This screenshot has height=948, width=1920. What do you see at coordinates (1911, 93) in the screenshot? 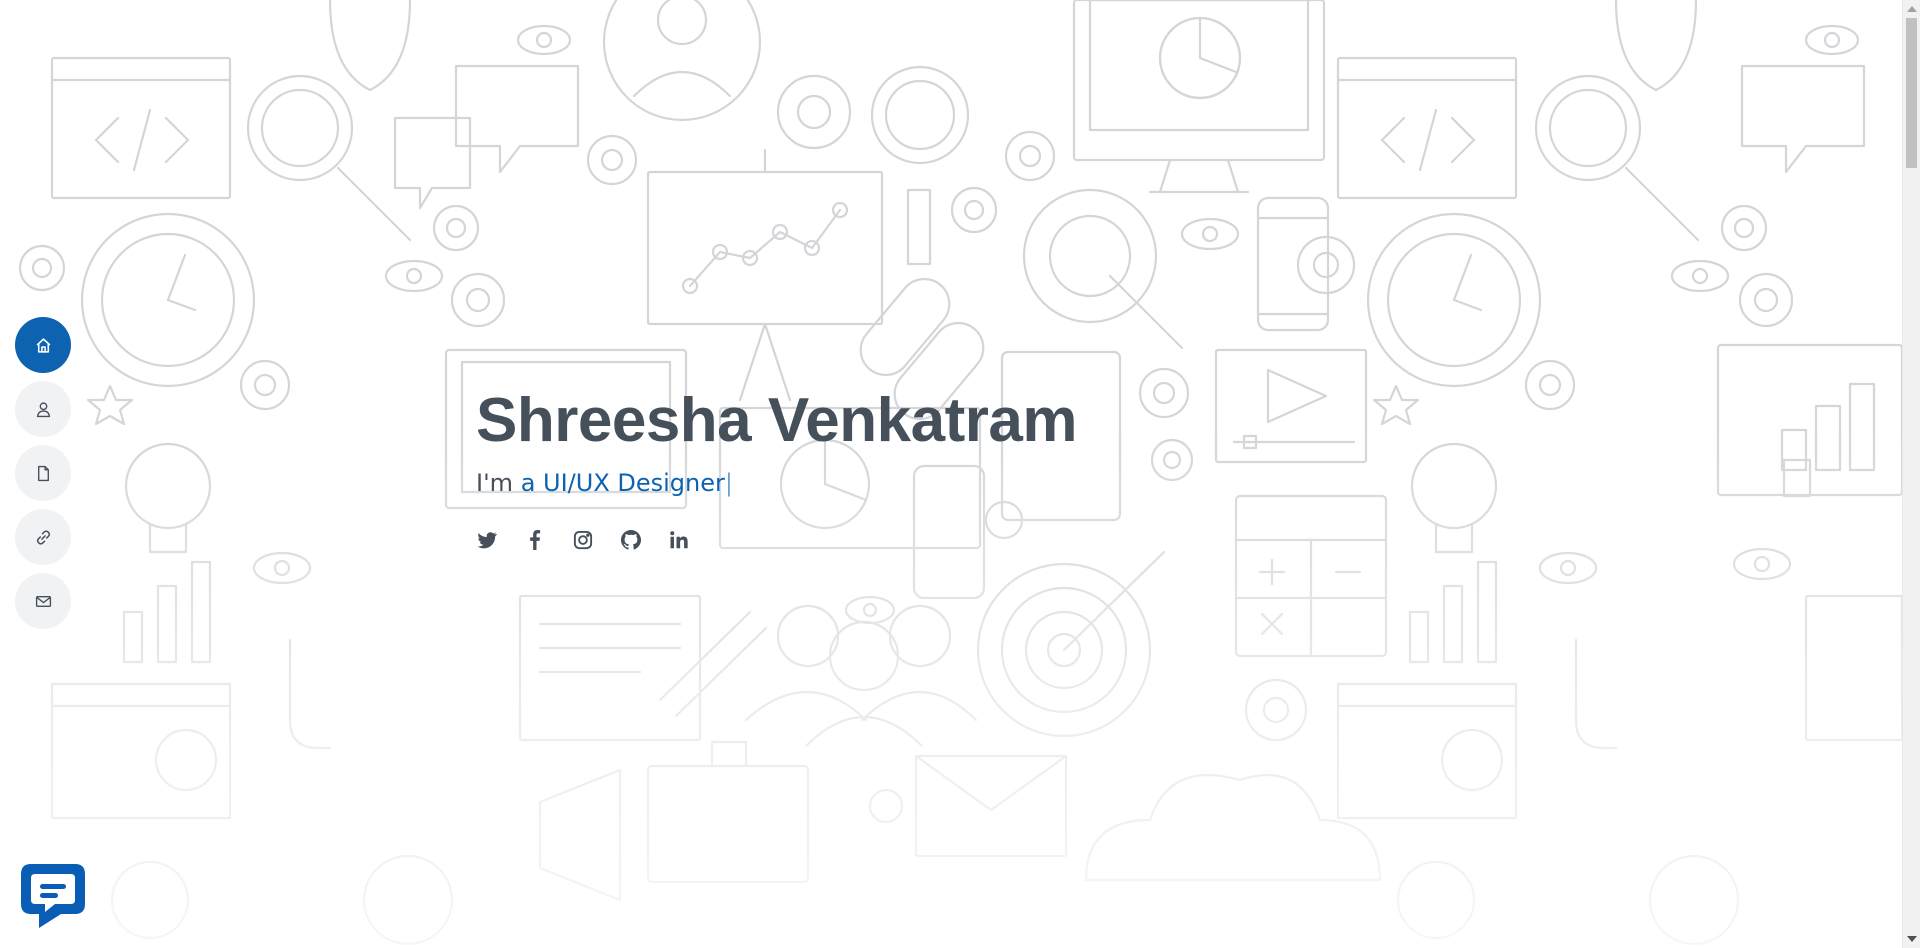
I see `scrollbar-thumb` at bounding box center [1911, 93].